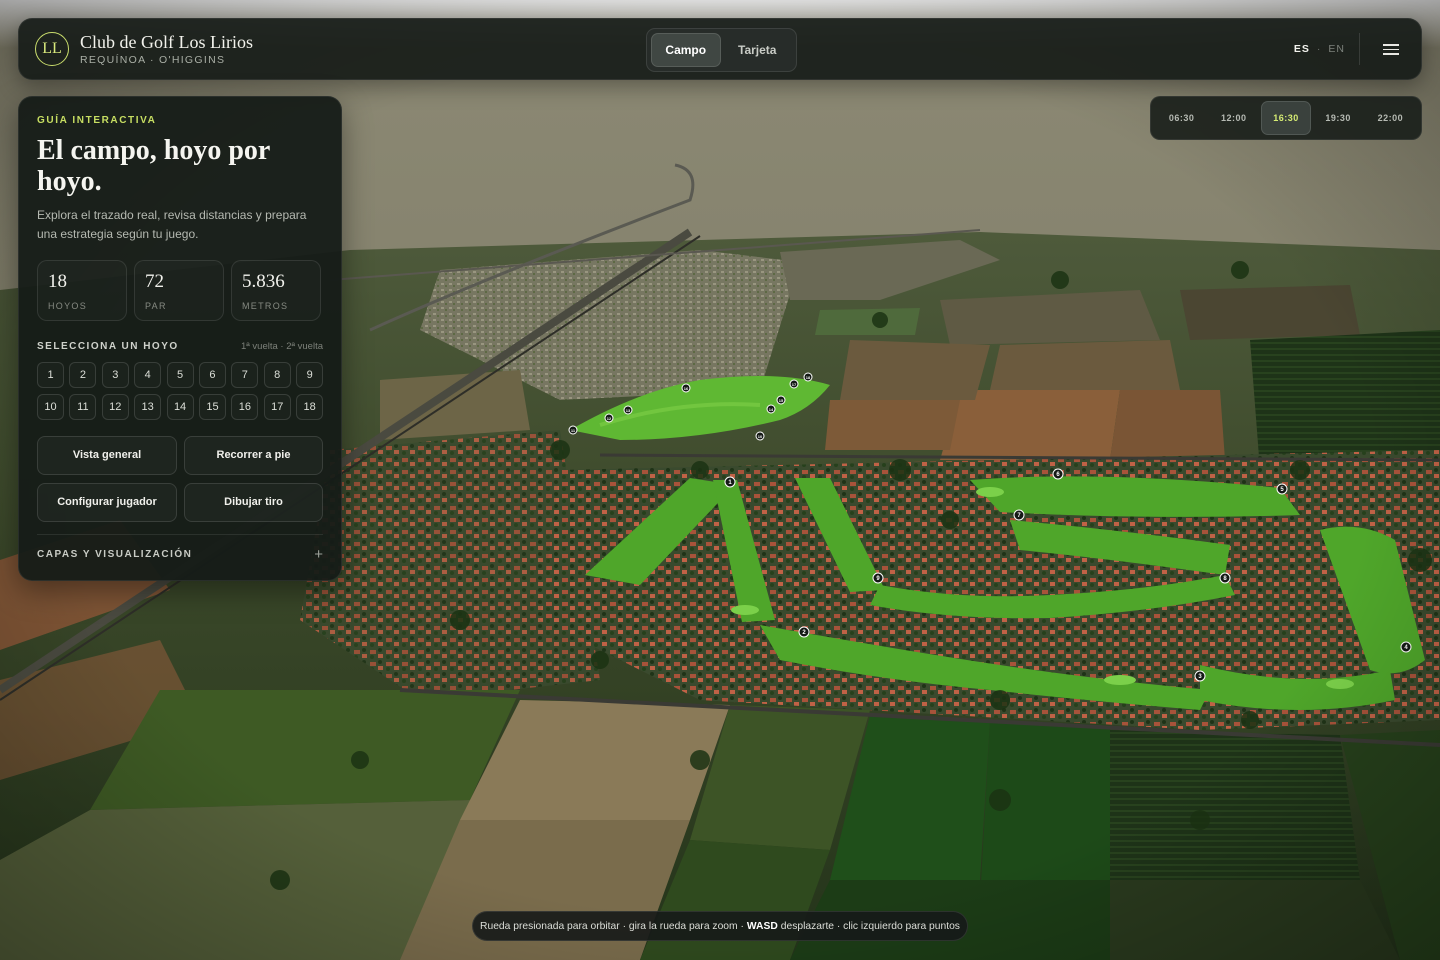 This screenshot has width=1440, height=960. Describe the element at coordinates (1390, 118) in the screenshot. I see `time-2200: 22:00` at that location.